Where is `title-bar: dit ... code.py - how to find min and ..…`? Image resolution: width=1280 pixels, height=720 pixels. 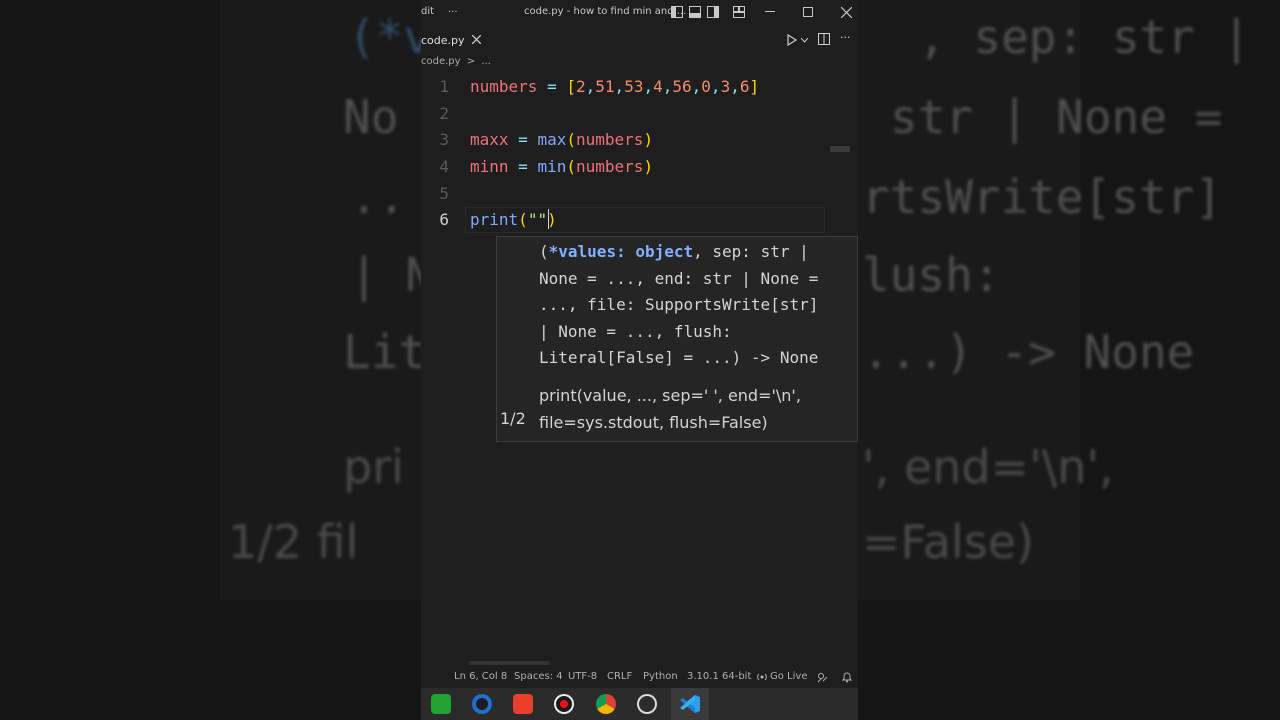
title-bar: dit ... code.py - how to find min and ..… is located at coordinates (639, 13).